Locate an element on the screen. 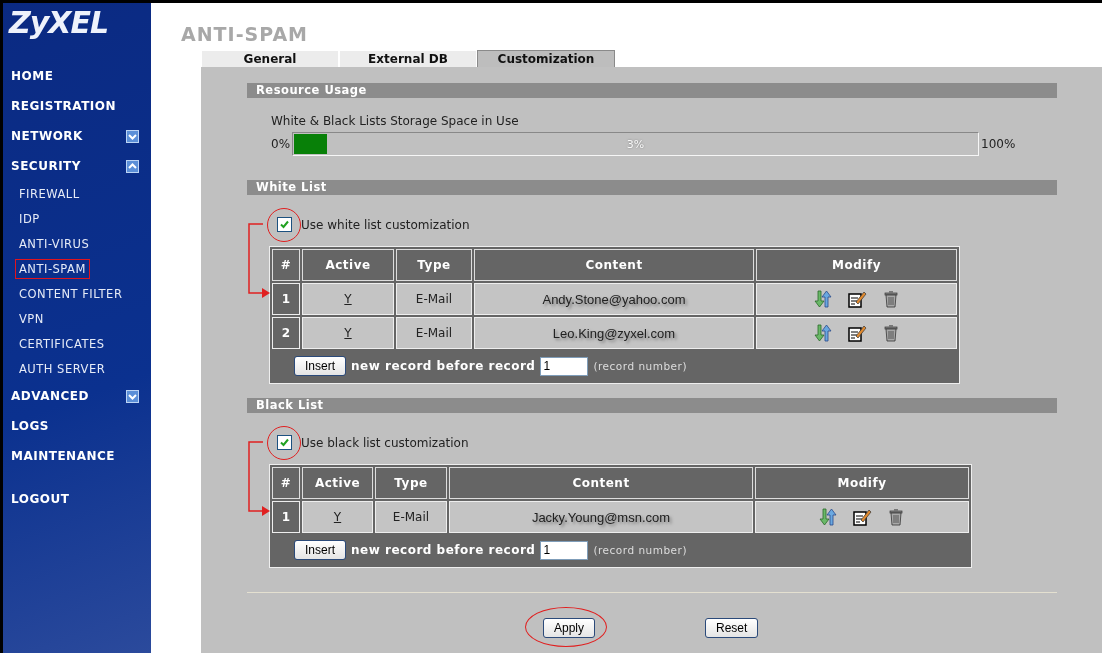 This screenshot has height=653, width=1102. collapse-icon is located at coordinates (132, 166).